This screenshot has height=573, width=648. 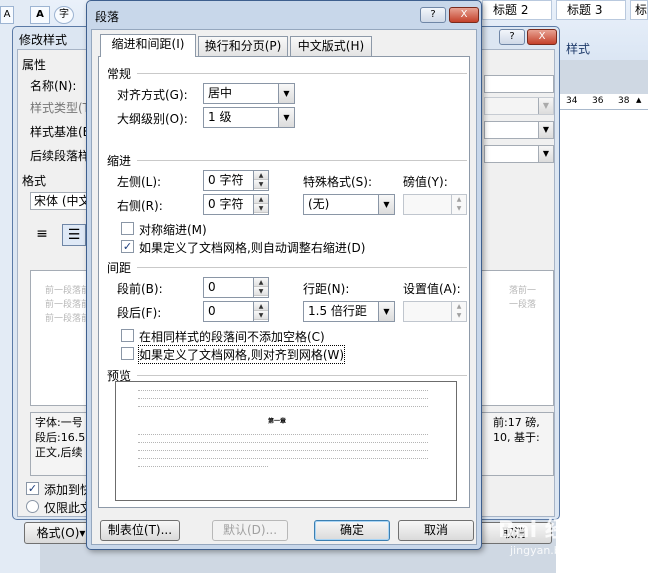 I want to click on watermark-url: jingyan.baidu.com, so click(x=561, y=550).